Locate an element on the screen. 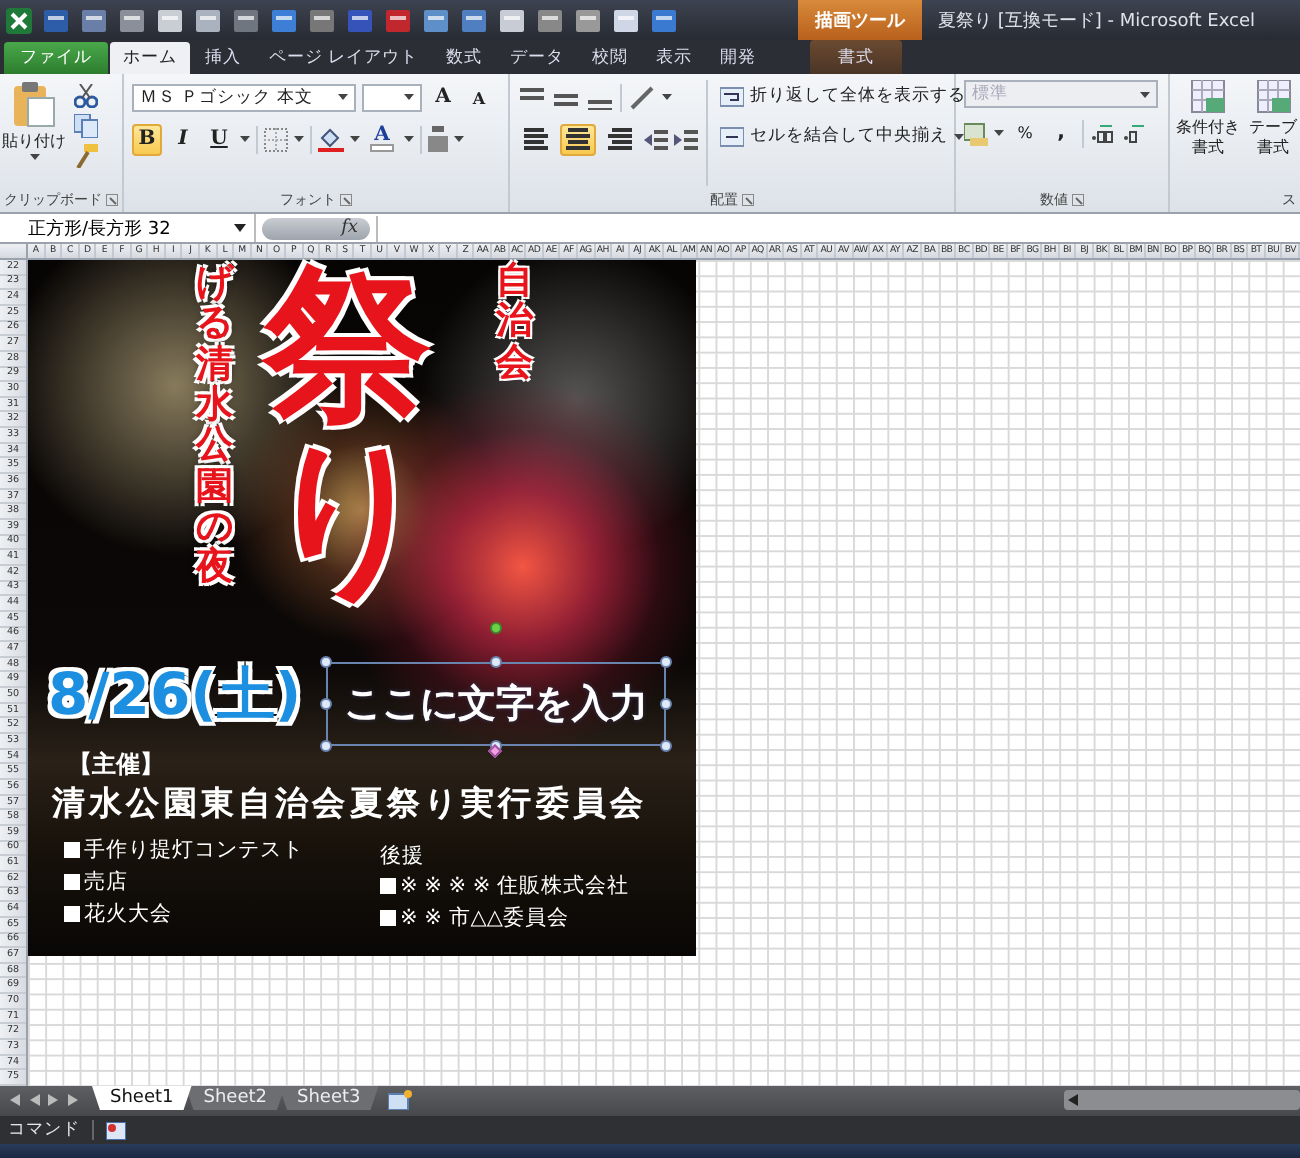 The width and height of the screenshot is (1300, 1158). align-right-button is located at coordinates (620, 139).